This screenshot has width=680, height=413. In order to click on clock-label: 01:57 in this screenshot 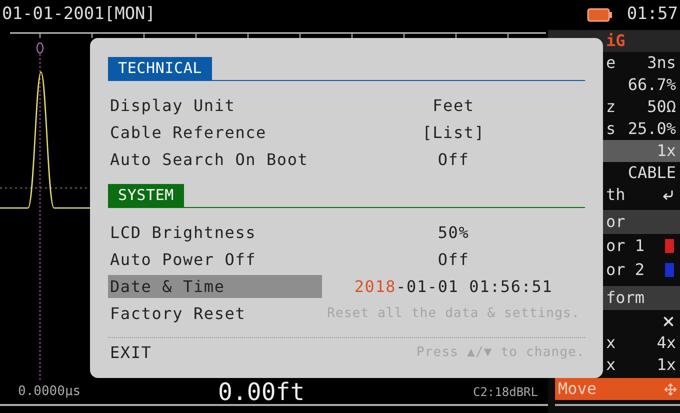, I will do `click(652, 14)`.